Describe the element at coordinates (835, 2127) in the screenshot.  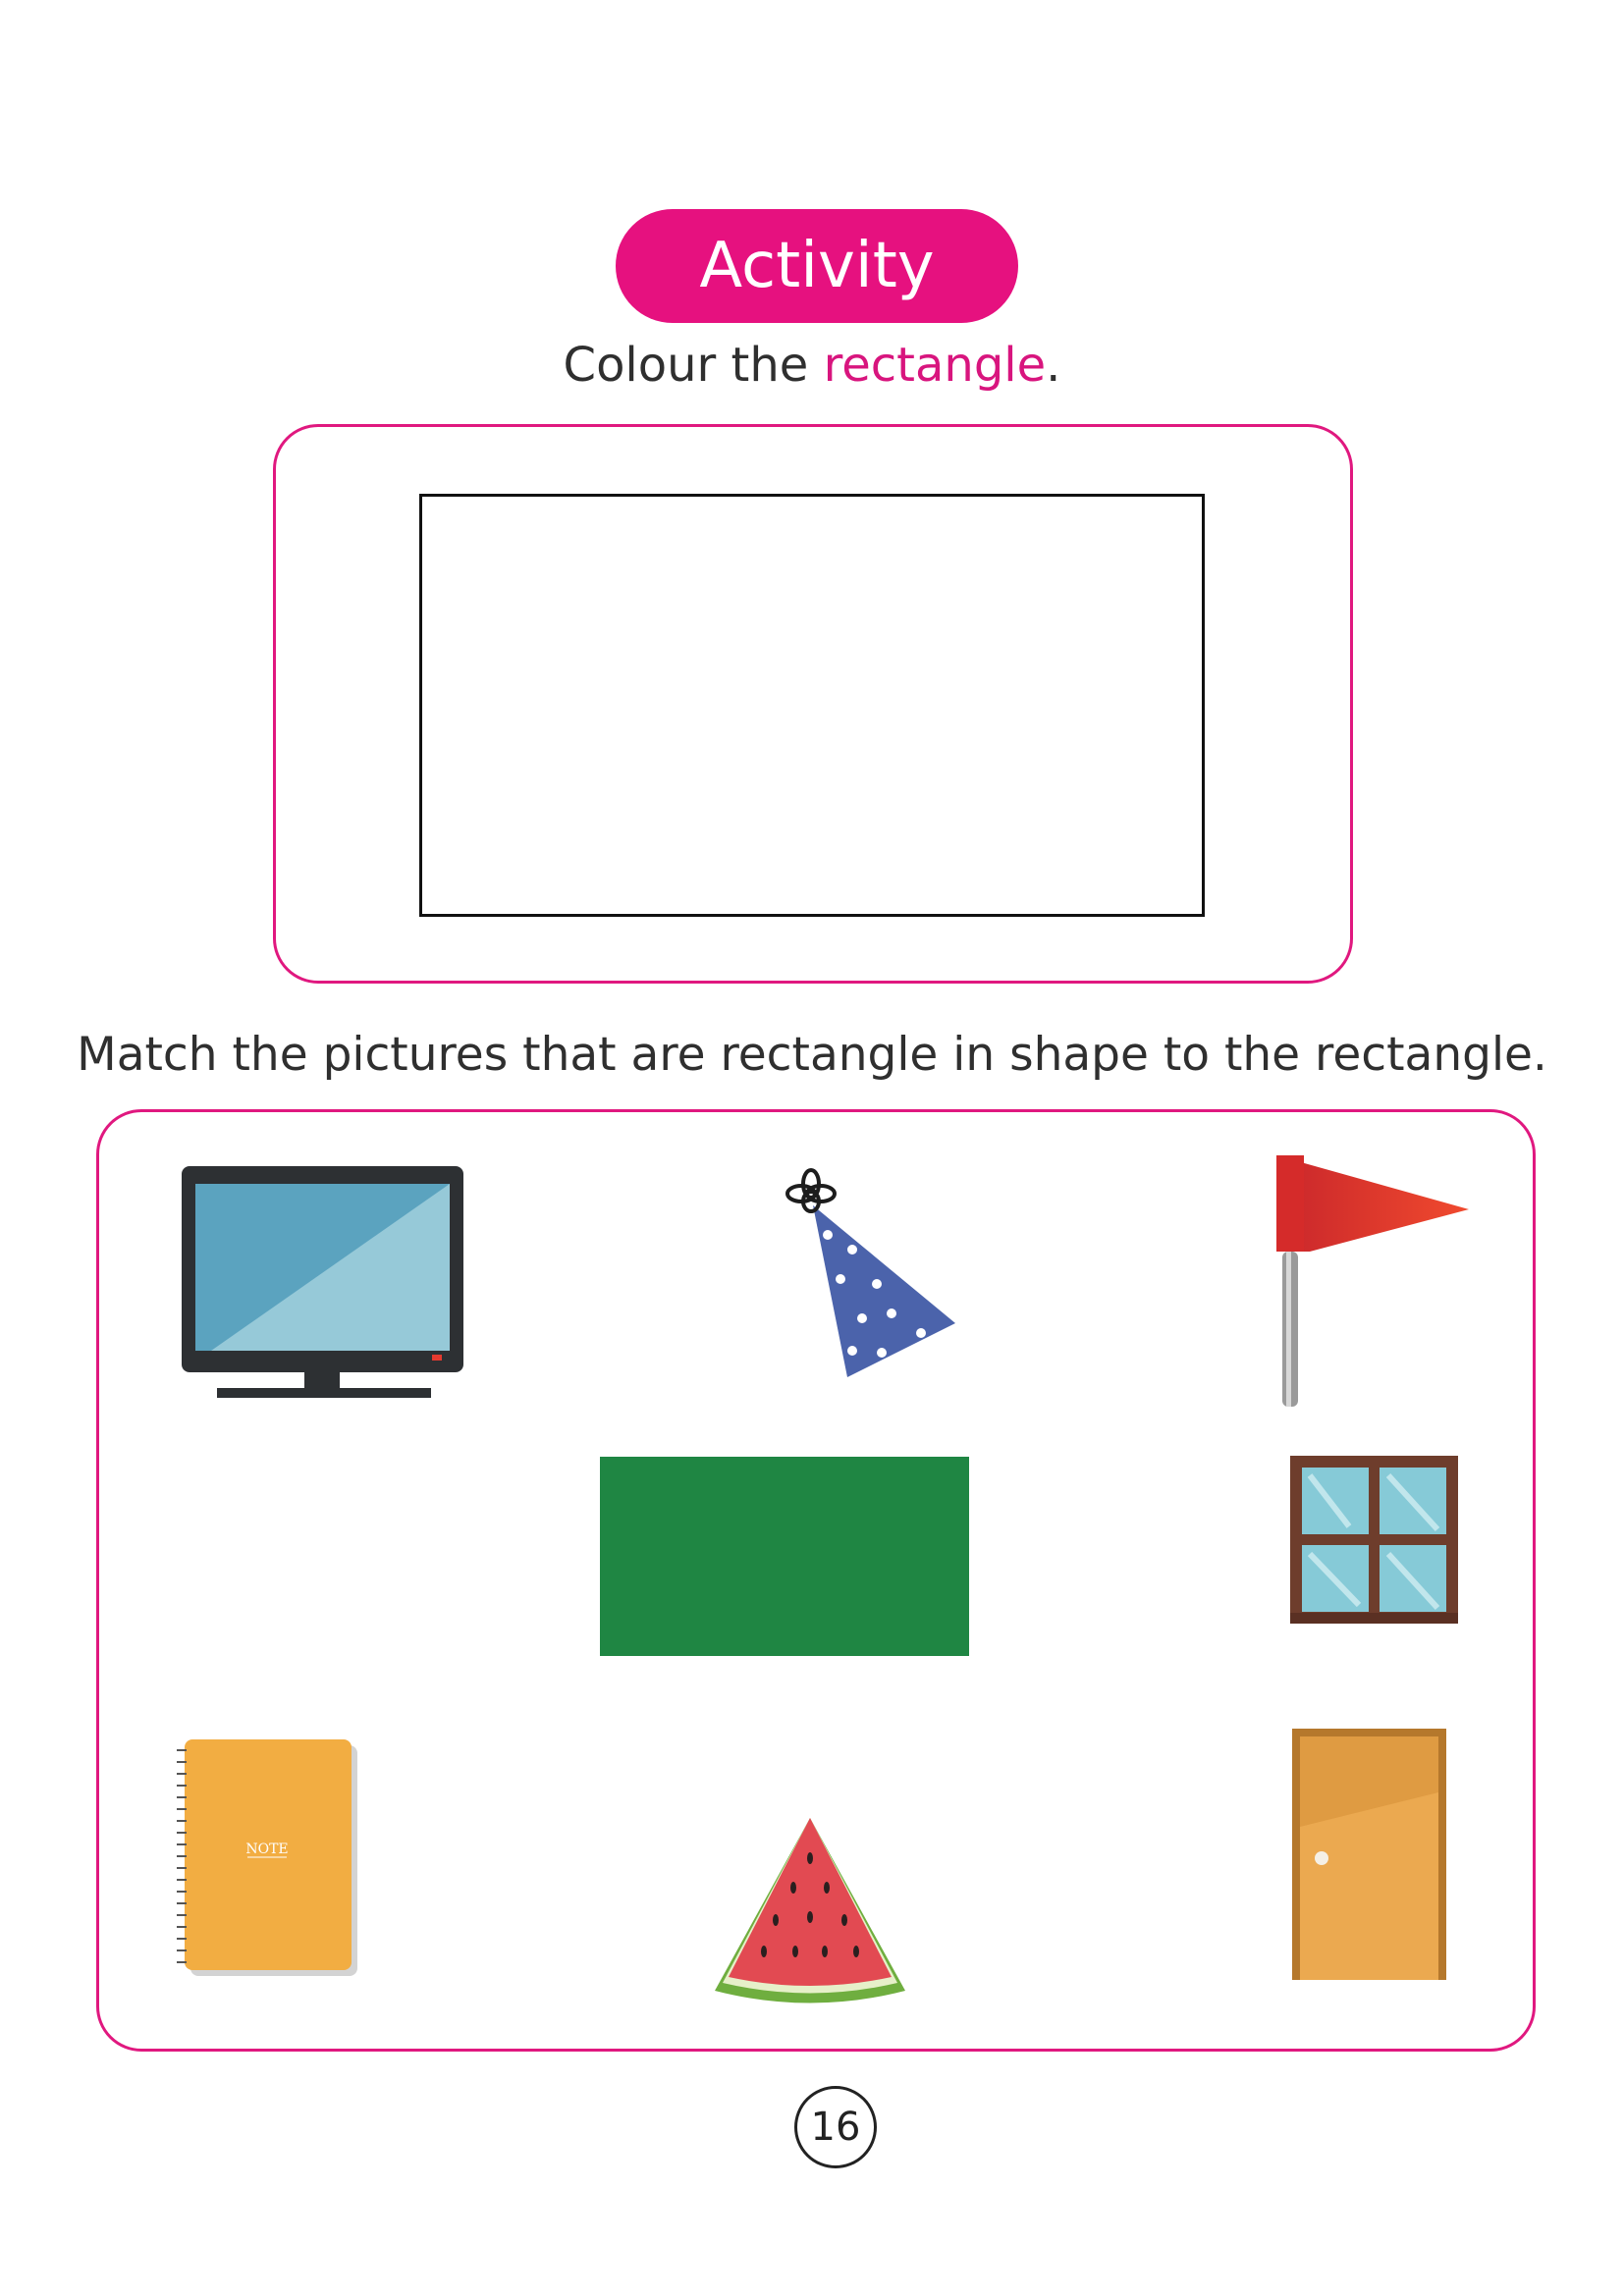
I see `page-number: 16` at that location.